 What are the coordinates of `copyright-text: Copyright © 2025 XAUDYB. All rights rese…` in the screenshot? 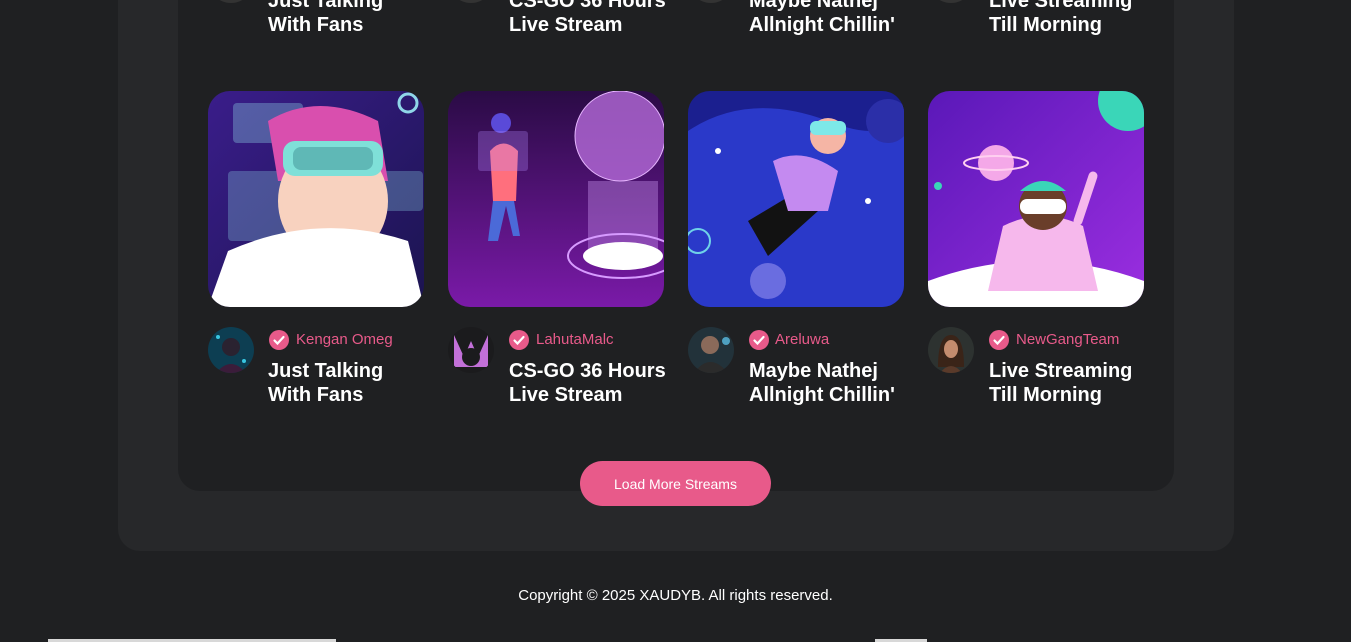 It's located at (675, 595).